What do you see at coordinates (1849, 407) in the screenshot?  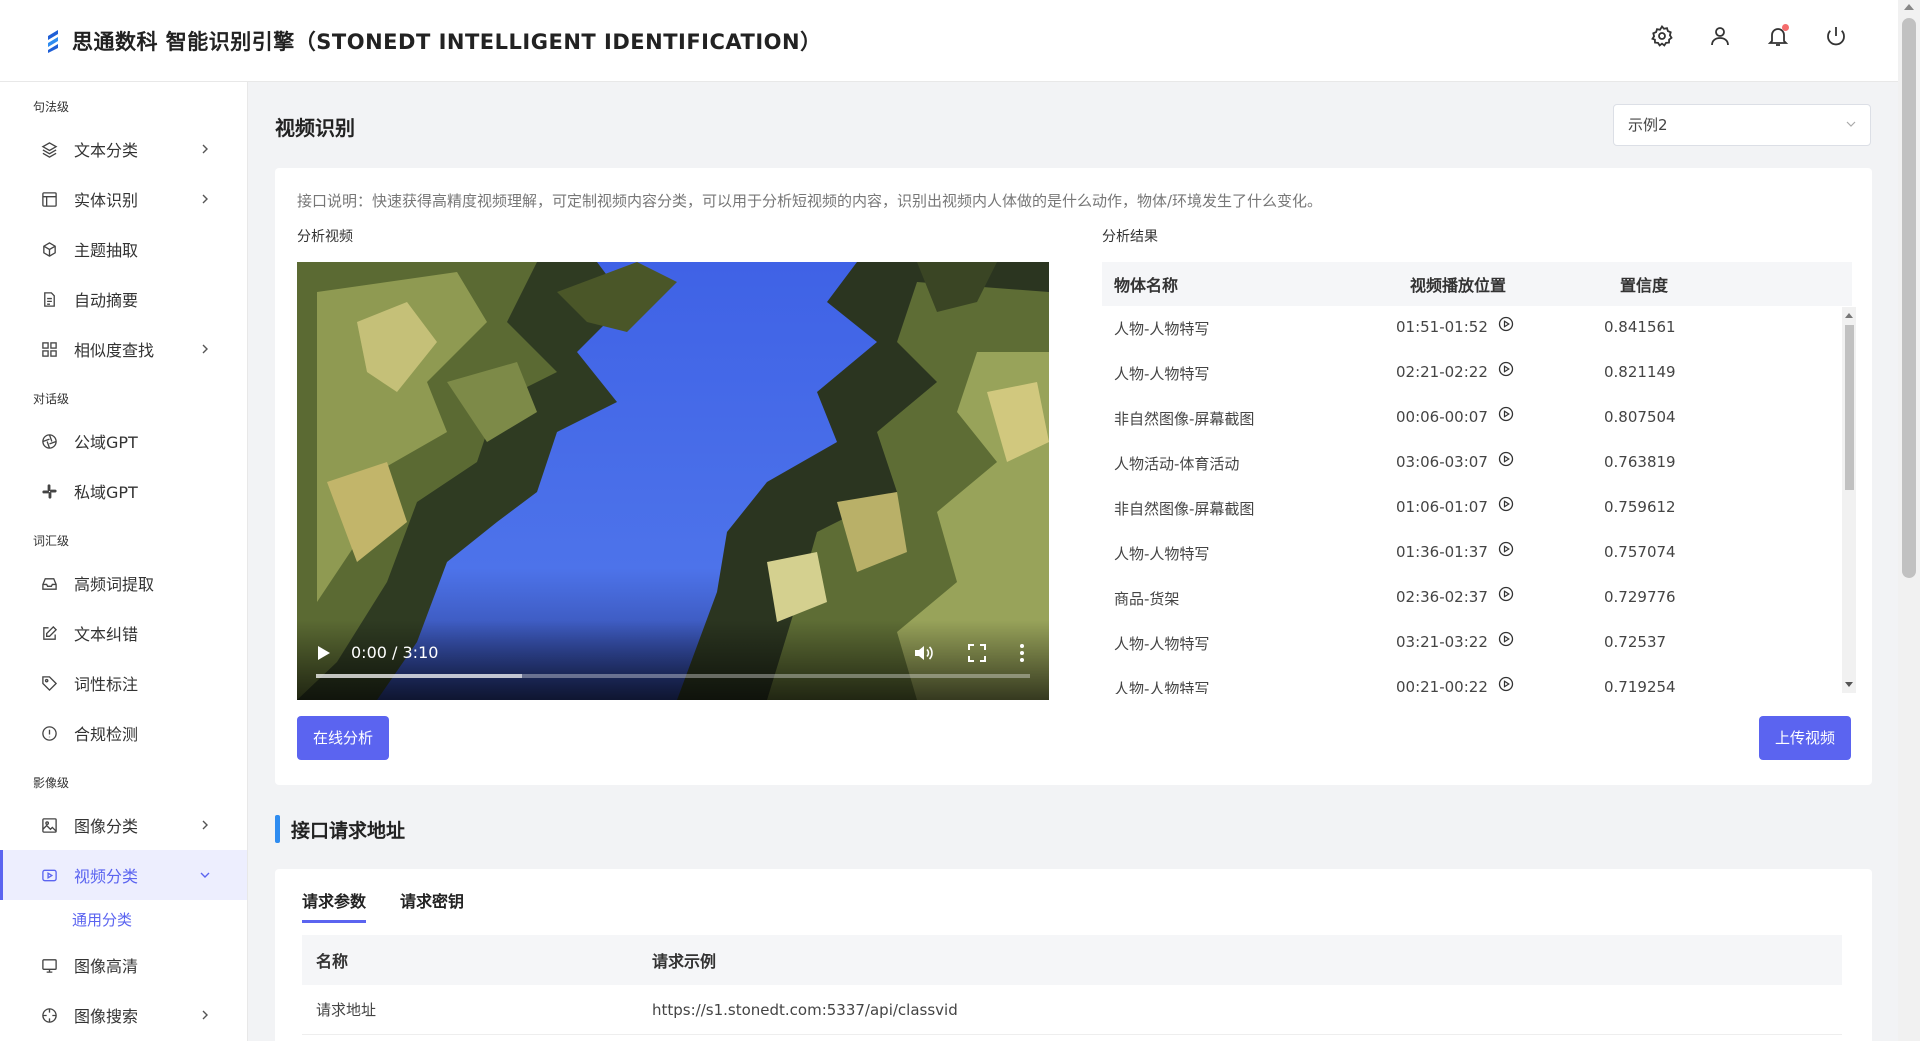 I see `result-scrollbar-thumb` at bounding box center [1849, 407].